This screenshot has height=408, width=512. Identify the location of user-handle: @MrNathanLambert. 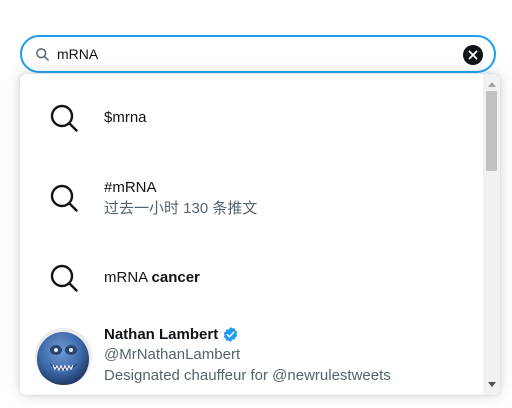
(172, 354).